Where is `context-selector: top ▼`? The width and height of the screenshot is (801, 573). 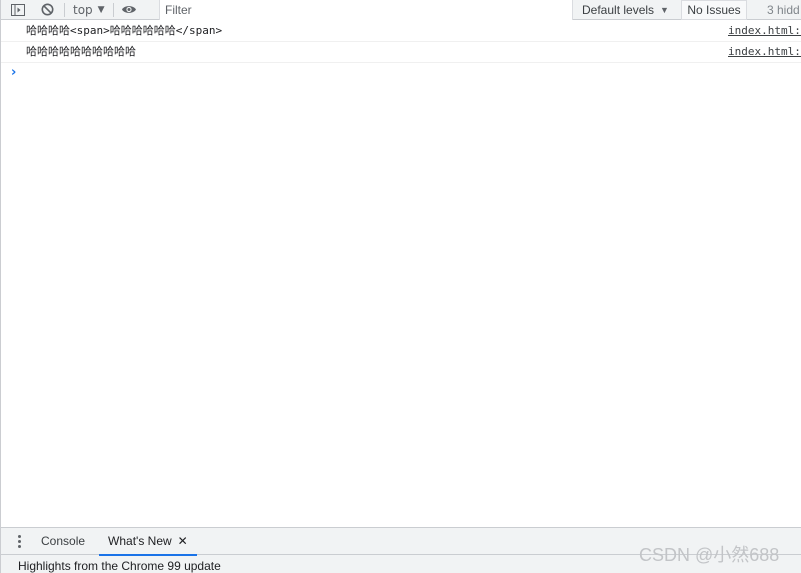 context-selector: top ▼ is located at coordinates (89, 10).